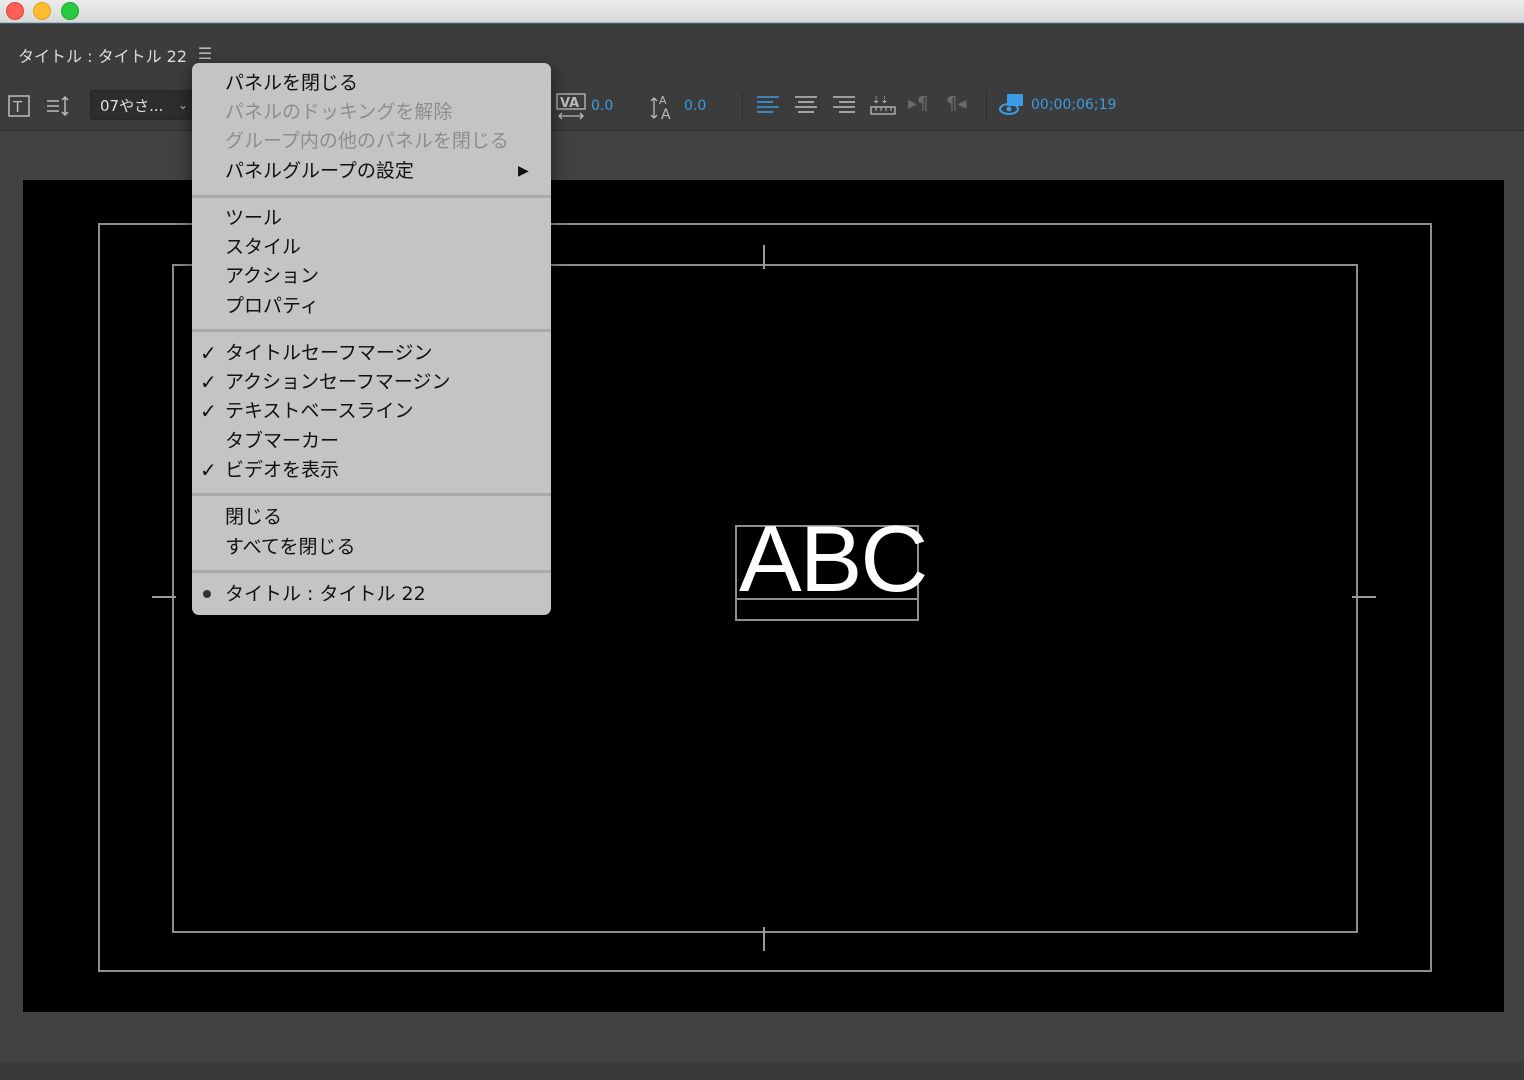 The image size is (1524, 1080). Describe the element at coordinates (263, 247) in the screenshot. I see `menu-item-styles: スタイル` at that location.